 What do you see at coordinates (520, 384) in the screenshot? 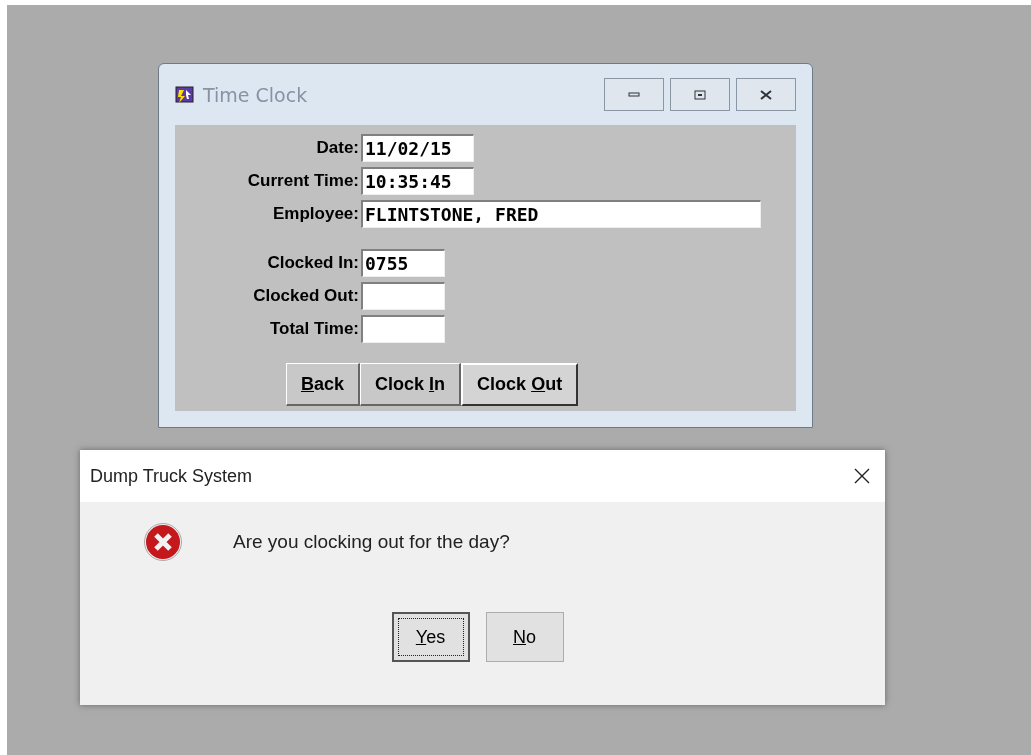
I see `form-button: Clock Out` at bounding box center [520, 384].